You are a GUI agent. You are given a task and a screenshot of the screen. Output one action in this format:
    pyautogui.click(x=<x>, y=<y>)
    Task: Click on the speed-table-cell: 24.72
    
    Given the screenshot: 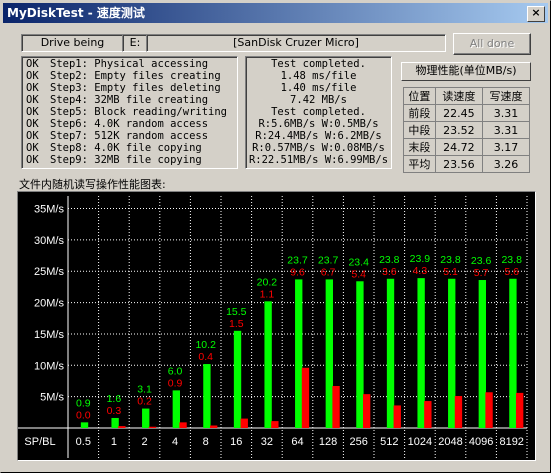 What is the action you would take?
    pyautogui.click(x=458, y=147)
    